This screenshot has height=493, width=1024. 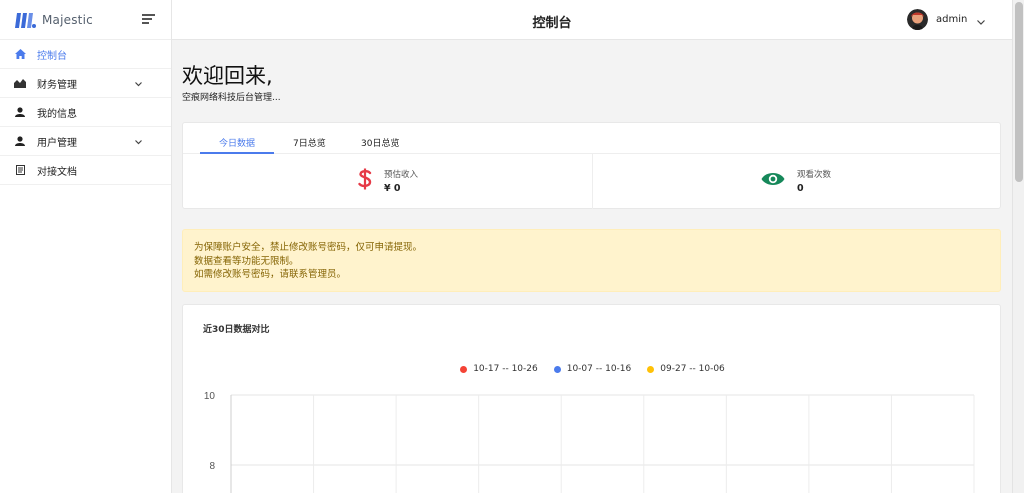 What do you see at coordinates (20, 54) in the screenshot?
I see `home-icon` at bounding box center [20, 54].